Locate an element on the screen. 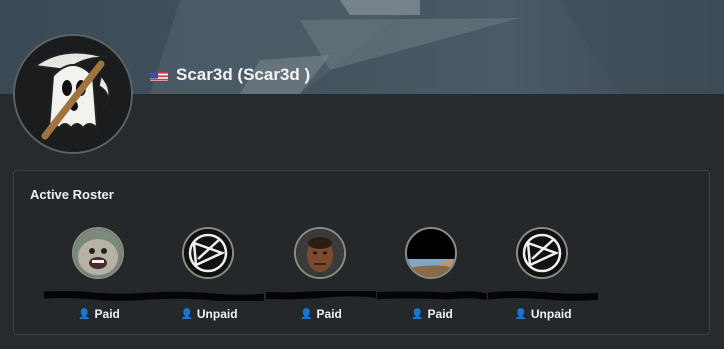 Image resolution: width=724 pixels, height=349 pixels. us-flag-icon is located at coordinates (159, 75).